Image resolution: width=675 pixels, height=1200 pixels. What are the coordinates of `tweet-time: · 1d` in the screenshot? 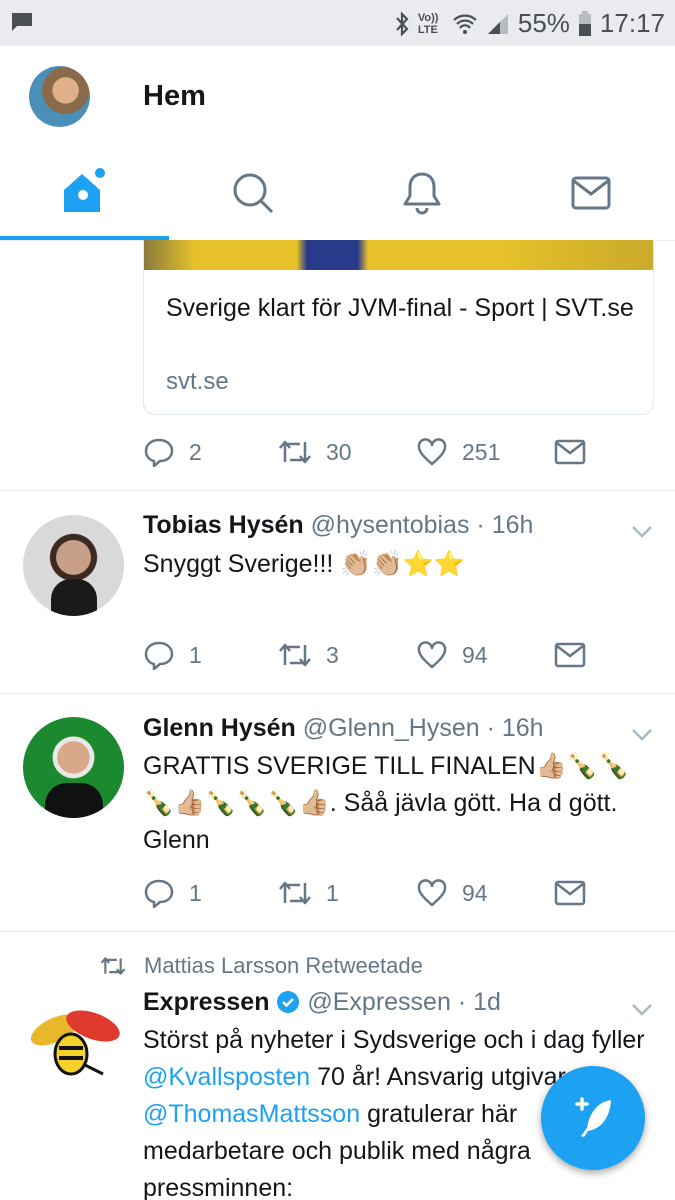 It's located at (479, 1002).